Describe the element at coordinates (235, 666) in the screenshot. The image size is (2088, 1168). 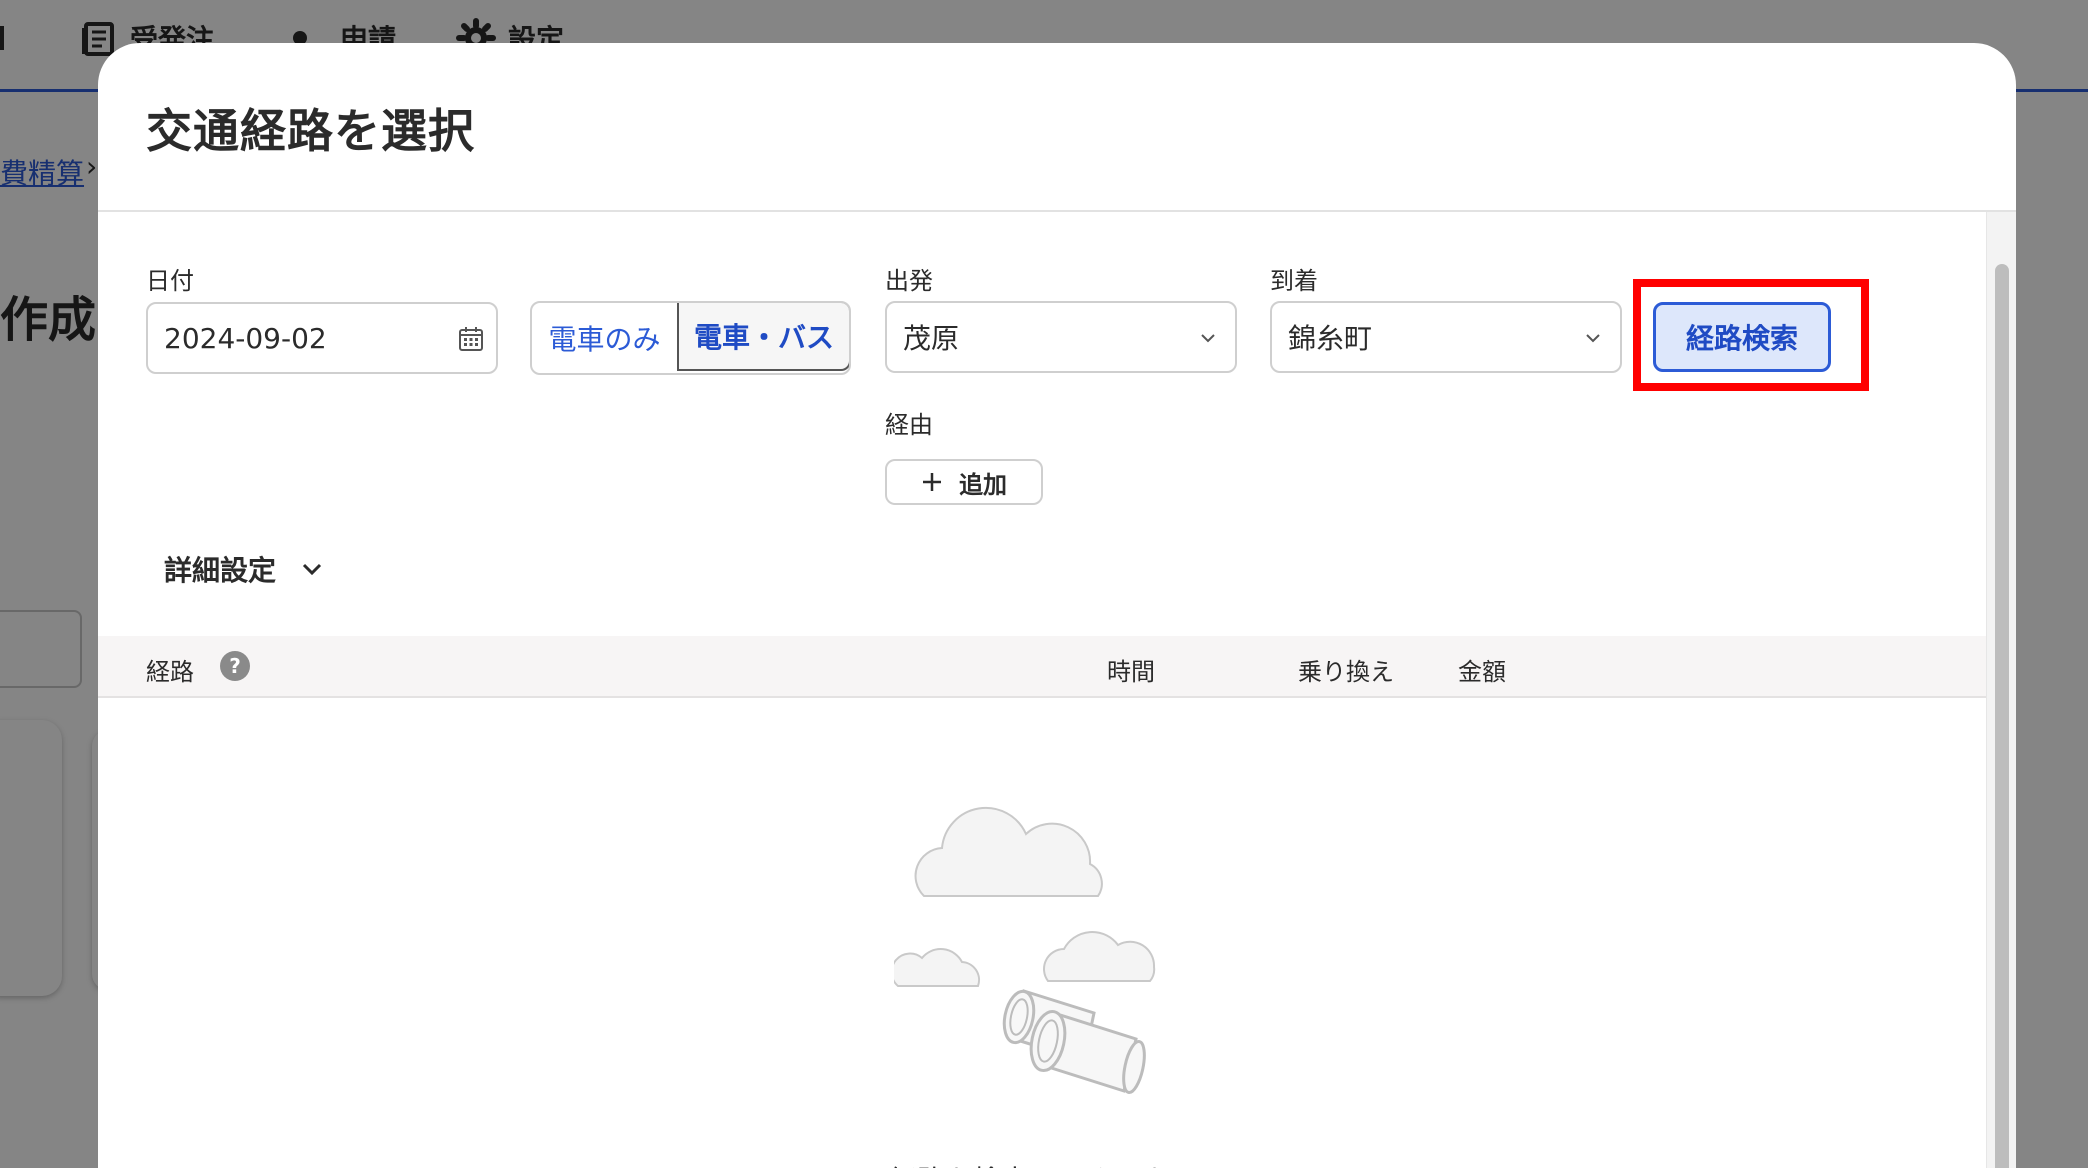
I see `help-icon: ?` at that location.